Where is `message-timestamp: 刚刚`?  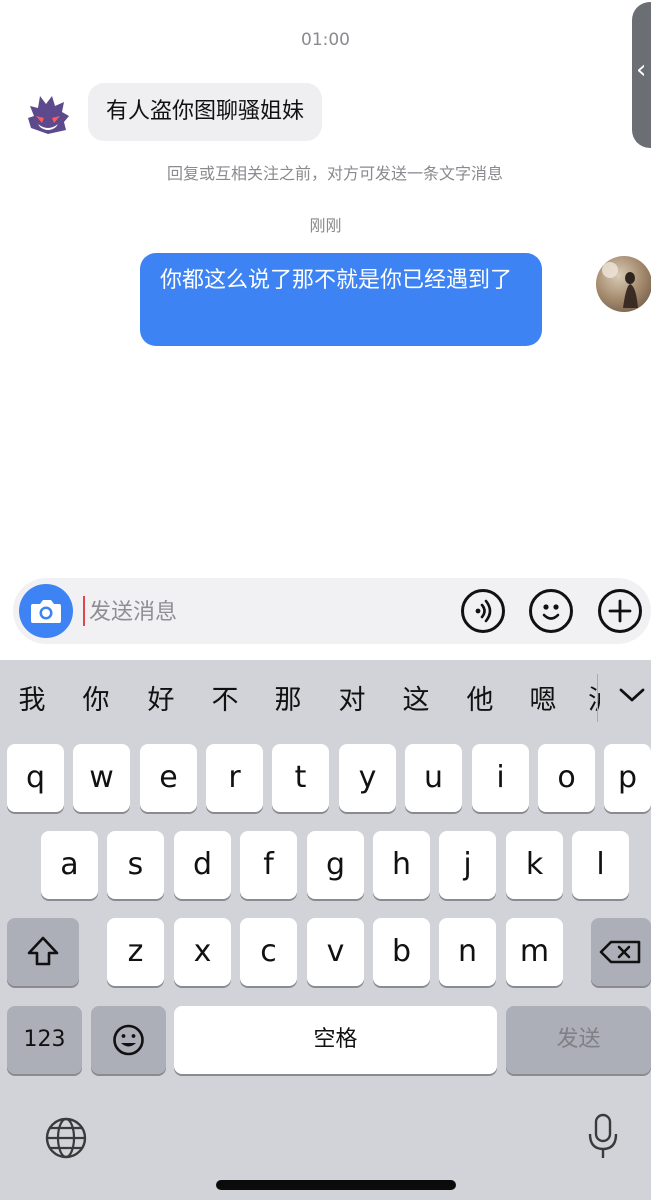 message-timestamp: 刚刚 is located at coordinates (325, 225).